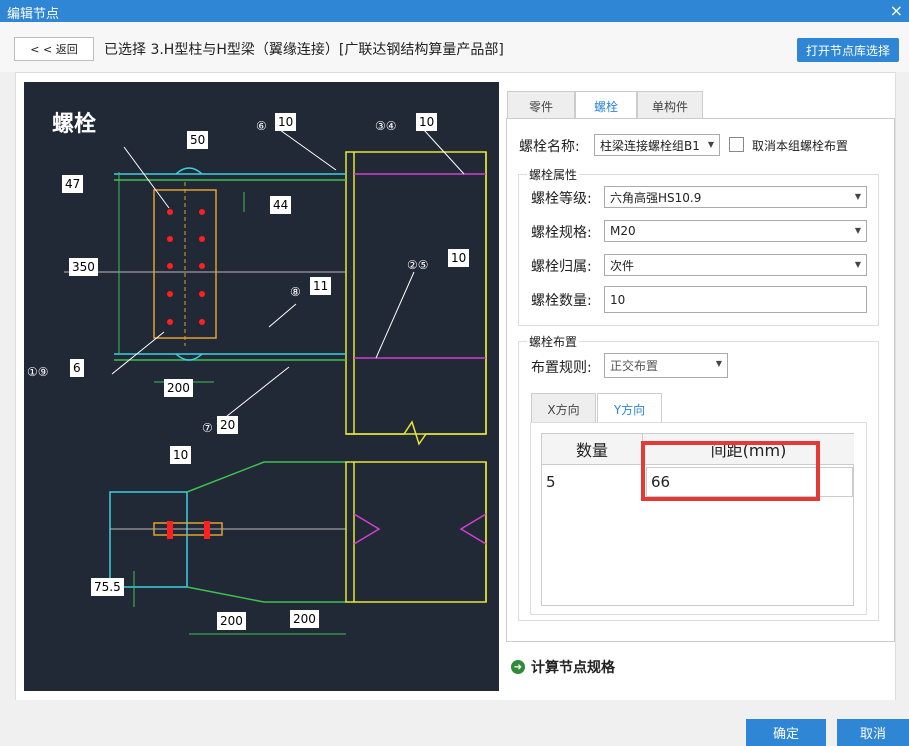 This screenshot has height=746, width=909. Describe the element at coordinates (606, 106) in the screenshot. I see `tab-bolts: 螺栓` at that location.